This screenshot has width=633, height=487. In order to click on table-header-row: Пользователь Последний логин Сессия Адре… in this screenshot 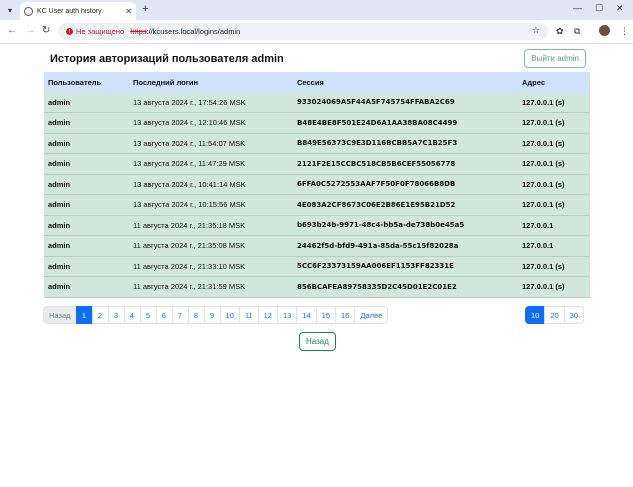, I will do `click(317, 82)`.